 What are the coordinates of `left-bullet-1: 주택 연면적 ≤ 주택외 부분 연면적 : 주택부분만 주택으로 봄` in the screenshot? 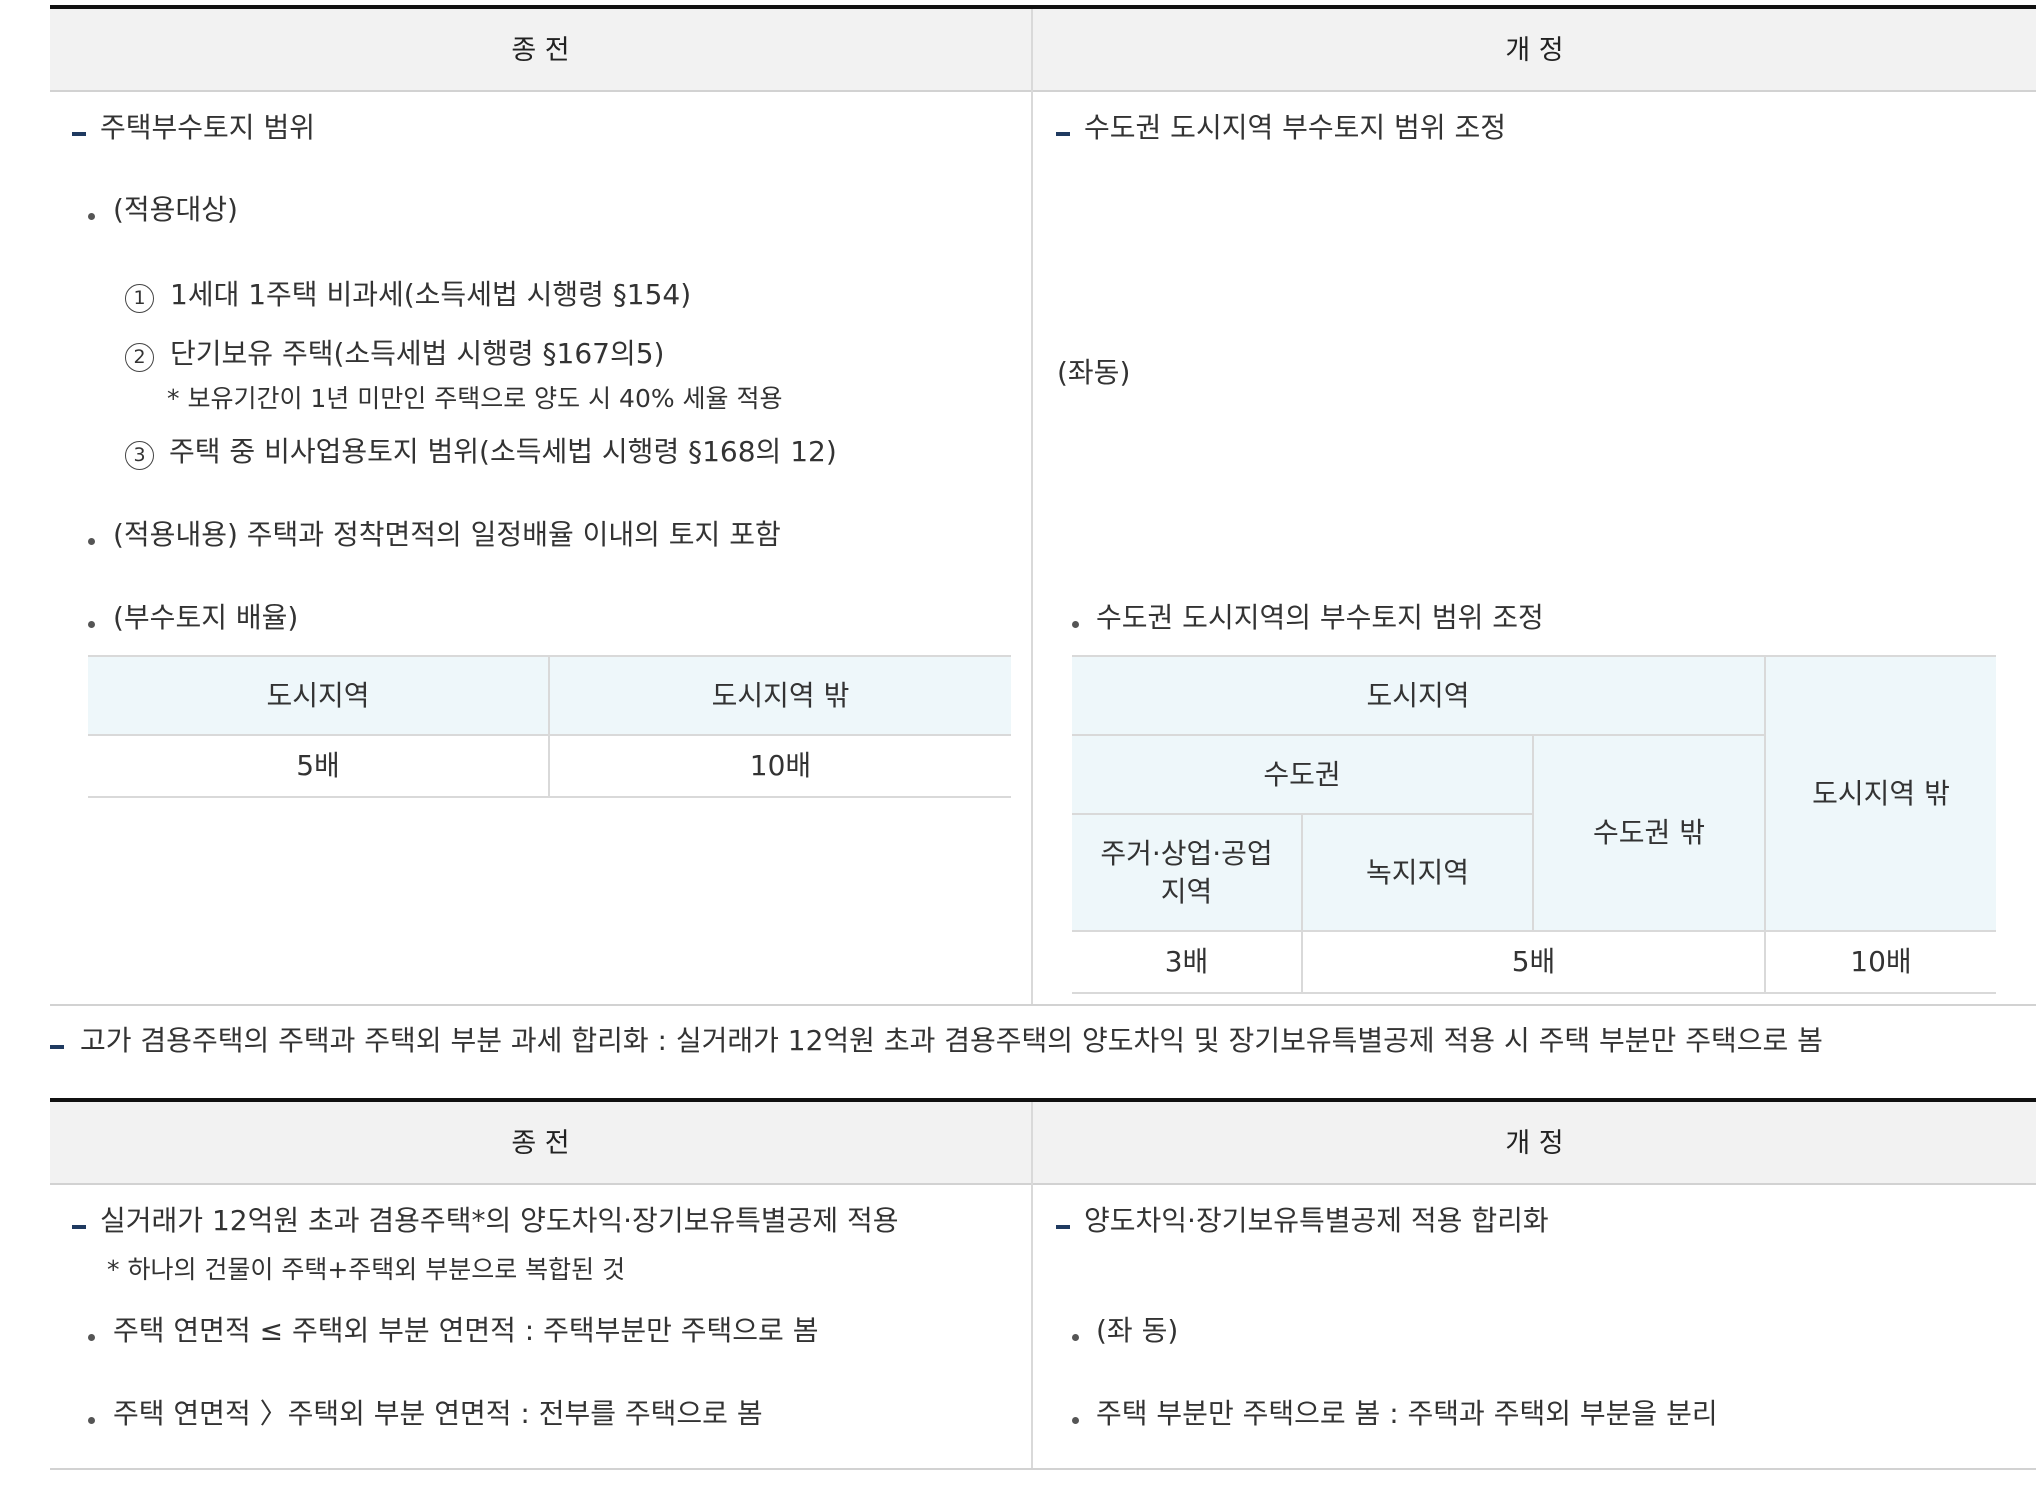 It's located at (466, 1330).